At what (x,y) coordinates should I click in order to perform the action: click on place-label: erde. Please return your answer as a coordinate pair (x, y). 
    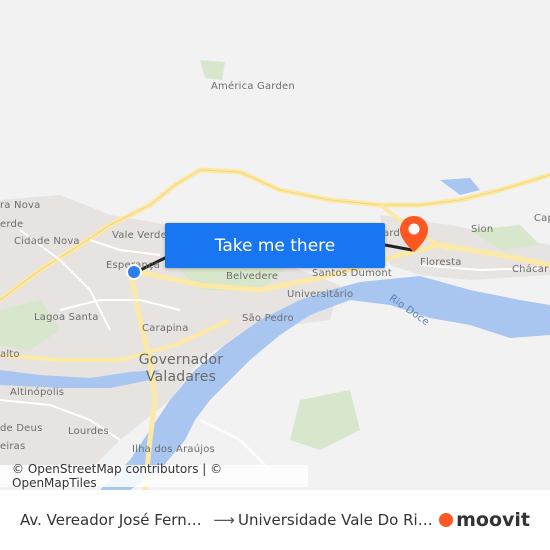
    Looking at the image, I should click on (12, 224).